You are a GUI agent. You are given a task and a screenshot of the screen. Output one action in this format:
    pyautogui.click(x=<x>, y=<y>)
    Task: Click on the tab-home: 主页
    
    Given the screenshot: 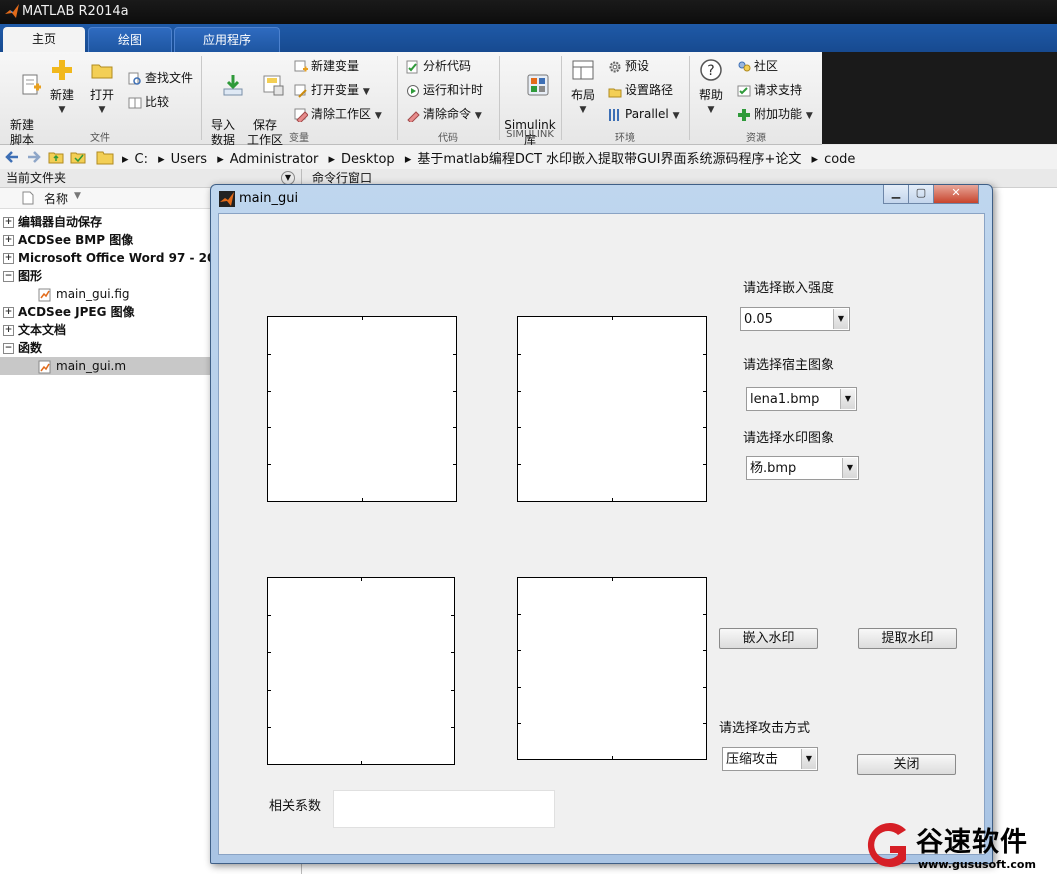 What is the action you would take?
    pyautogui.click(x=44, y=39)
    